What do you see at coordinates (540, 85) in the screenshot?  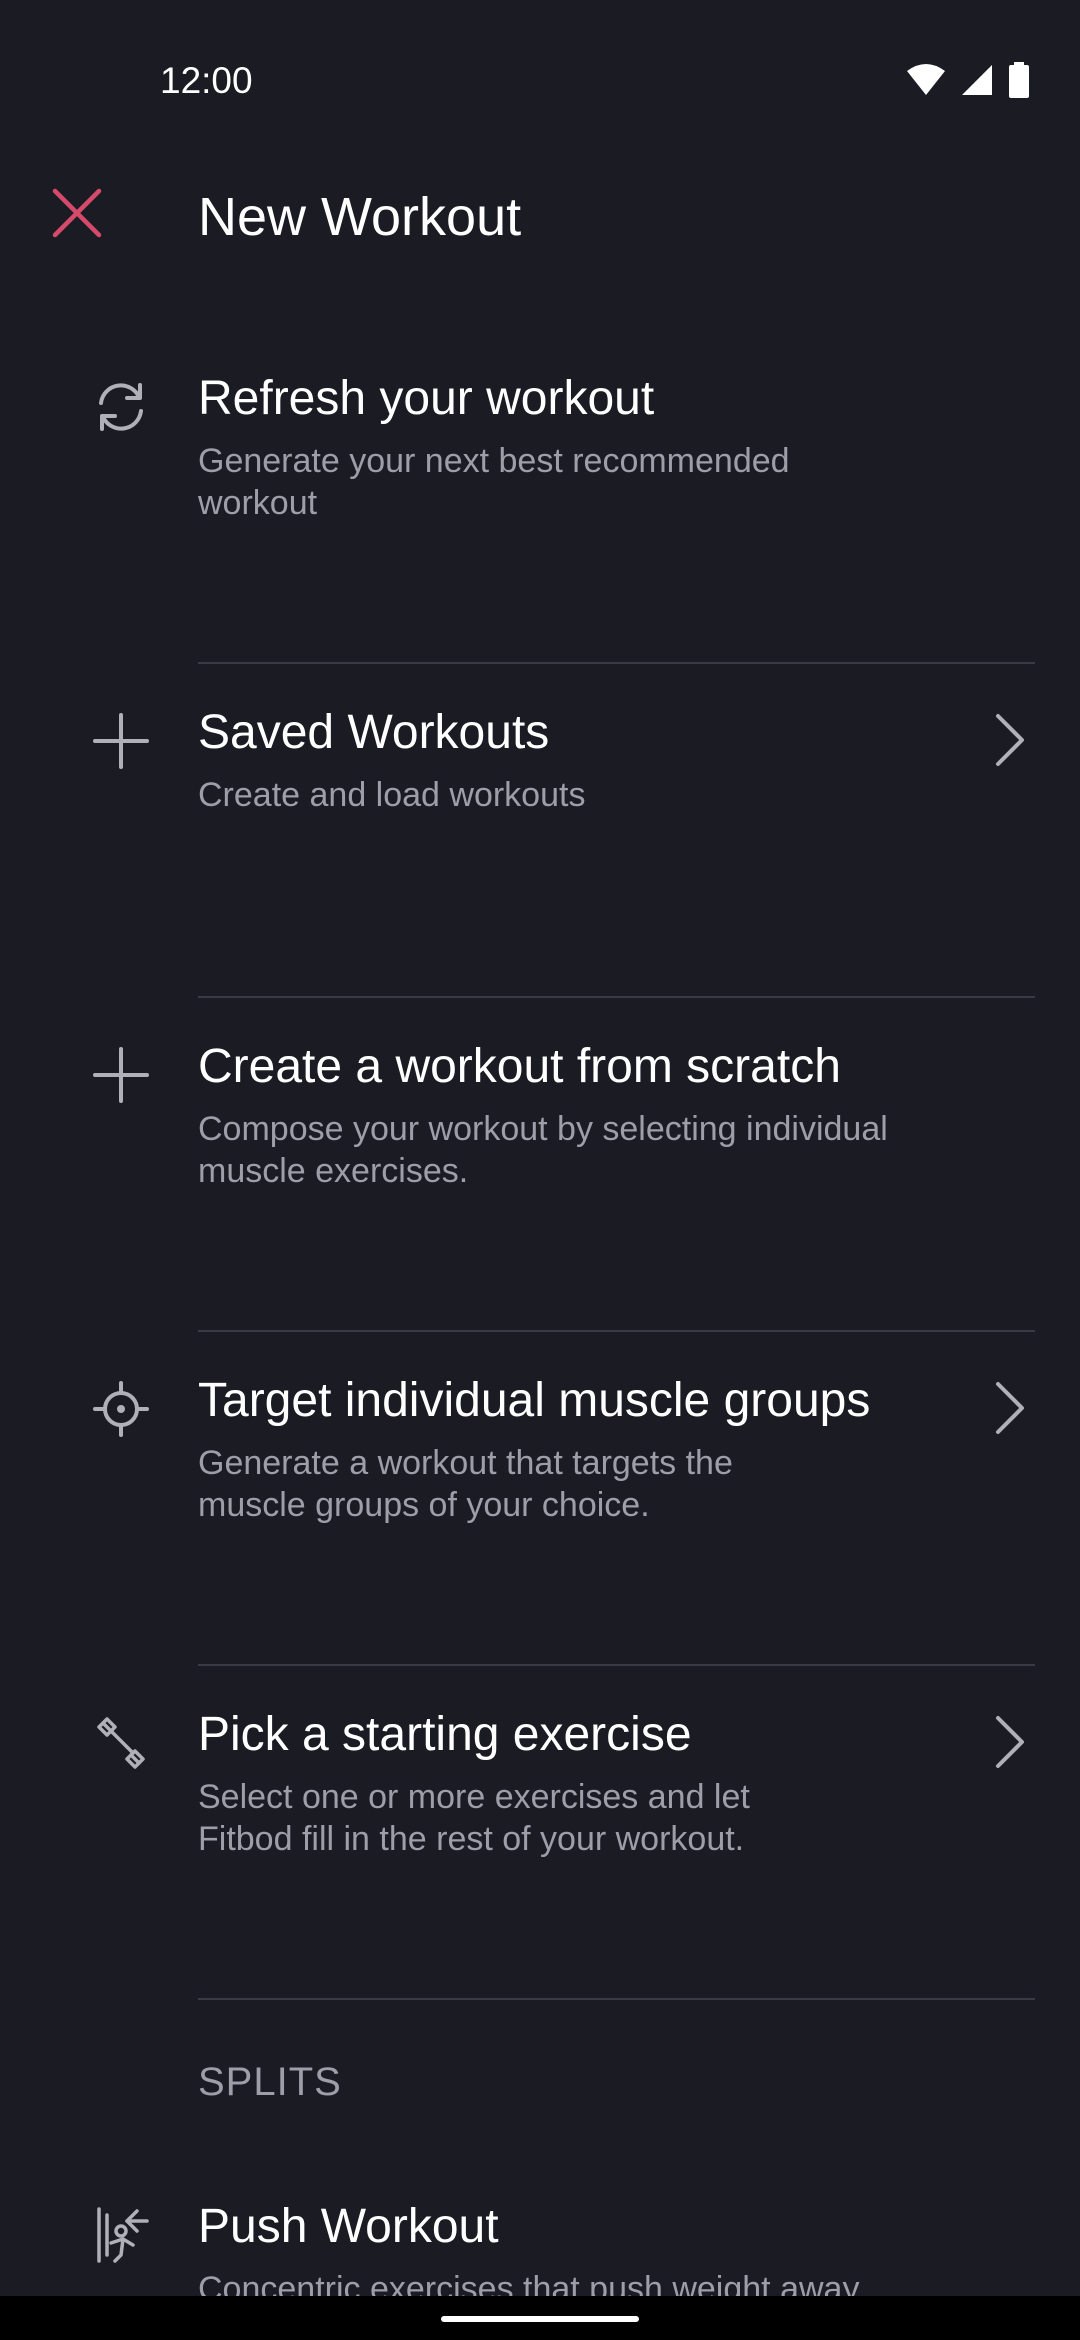 I see `status-bar: 12:00` at bounding box center [540, 85].